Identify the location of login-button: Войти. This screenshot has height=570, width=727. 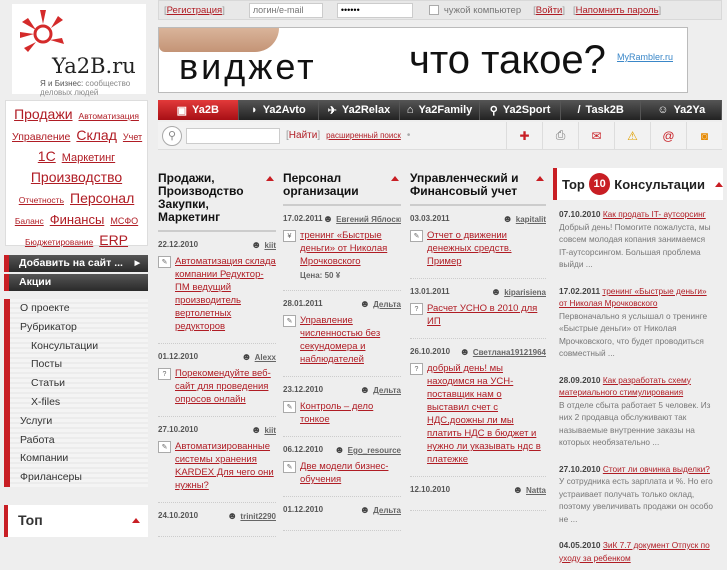
(549, 10).